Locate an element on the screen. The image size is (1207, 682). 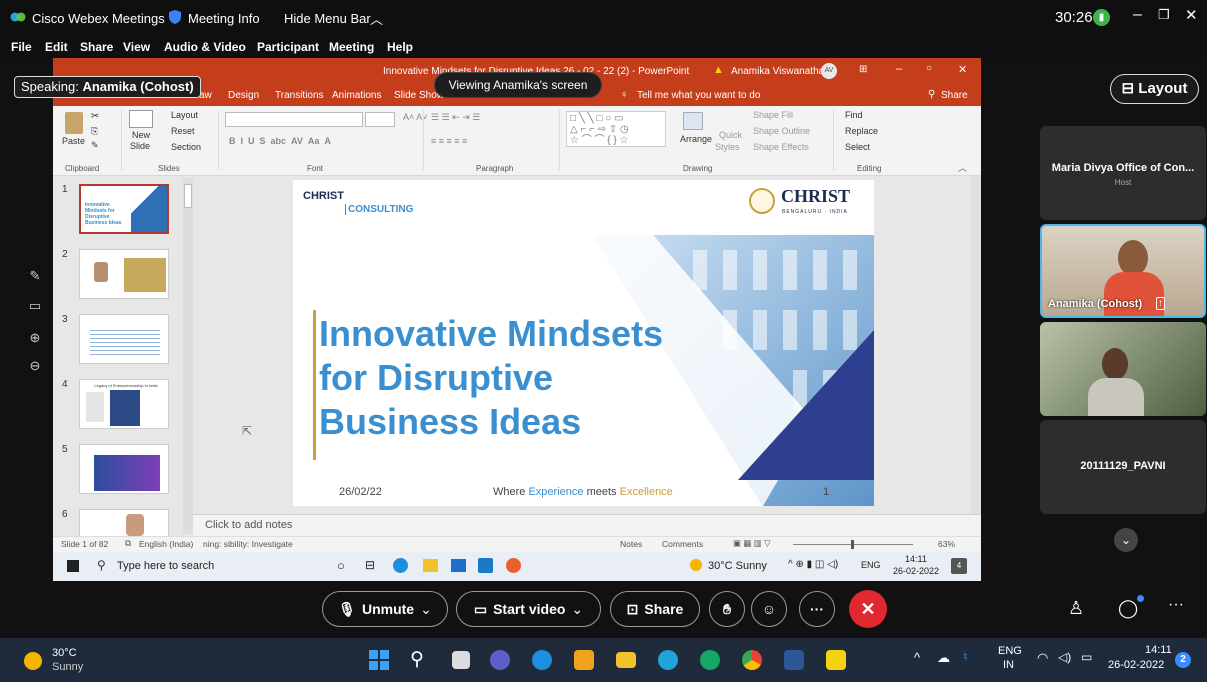
shape-outline-button: Shape Outline is located at coordinates (781, 131).